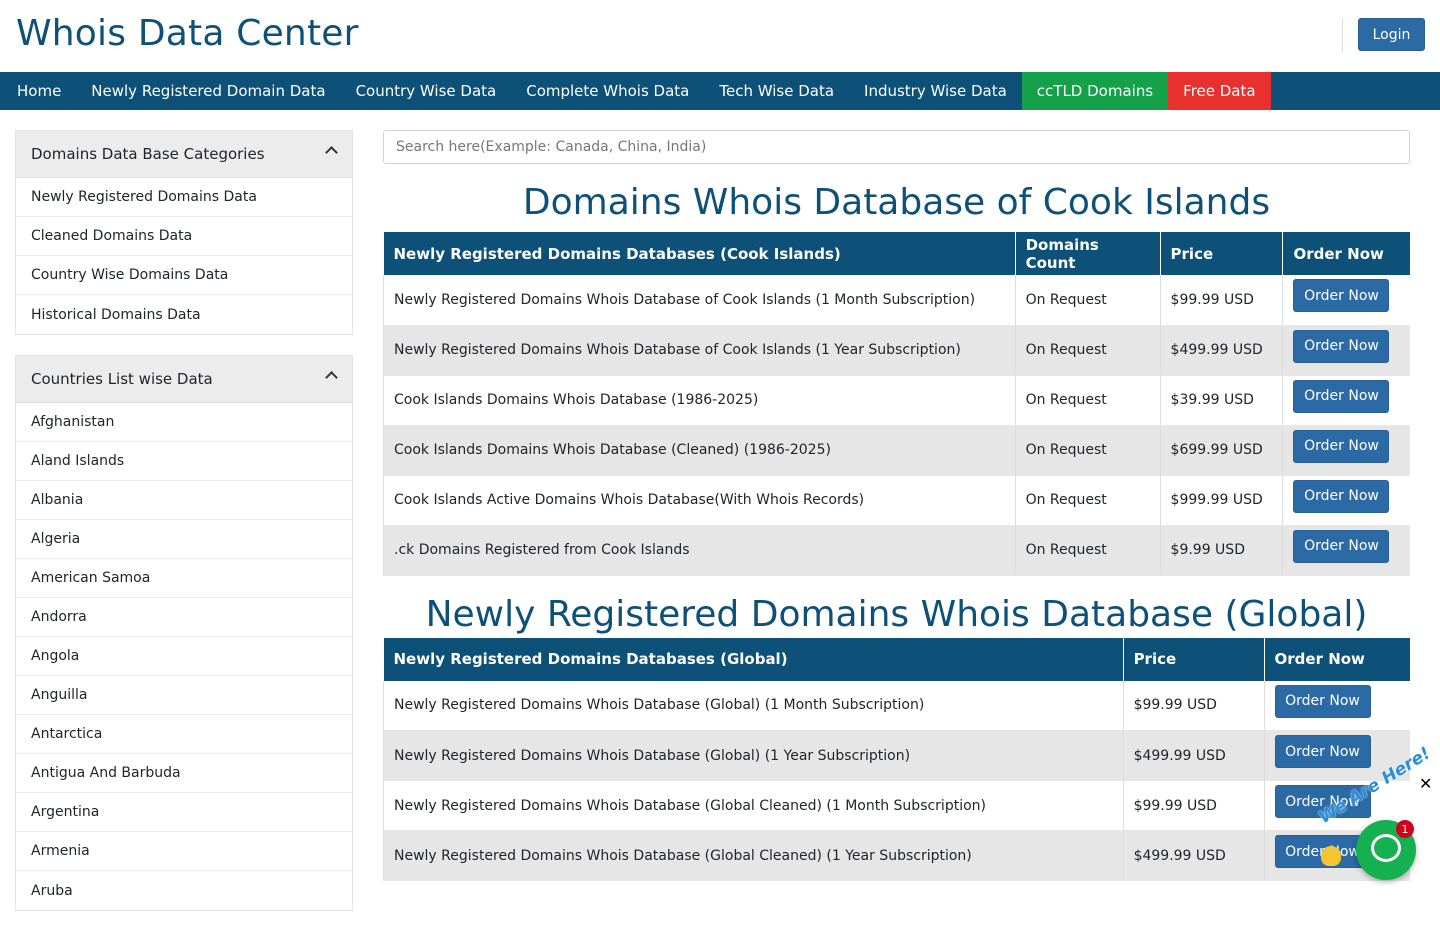 Image resolution: width=1440 pixels, height=931 pixels. Describe the element at coordinates (184, 734) in the screenshot. I see `country-item: Antarctica` at that location.